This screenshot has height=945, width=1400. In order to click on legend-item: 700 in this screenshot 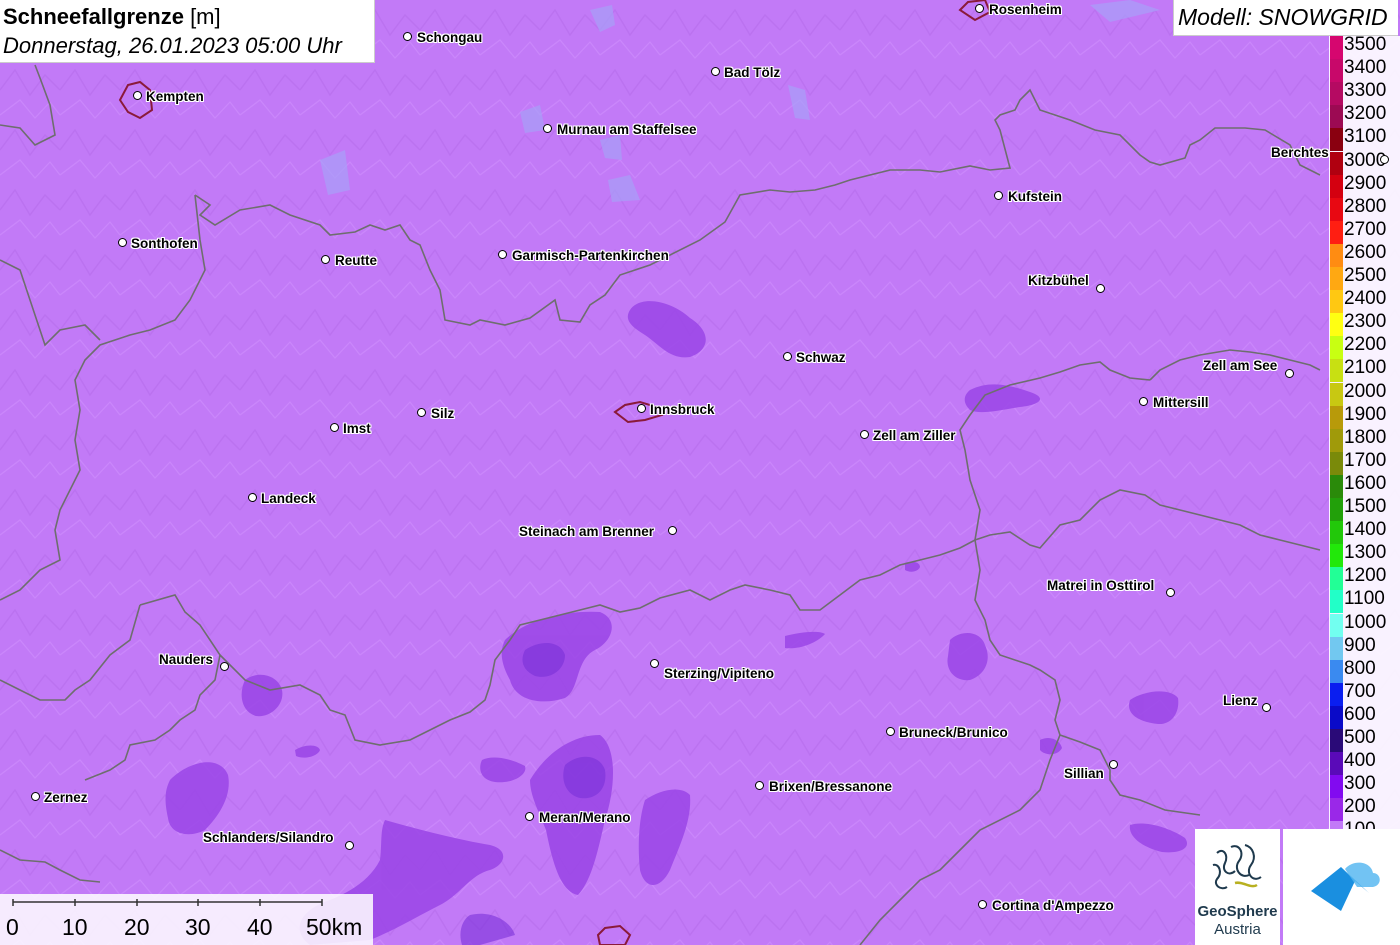, I will do `click(1364, 689)`.